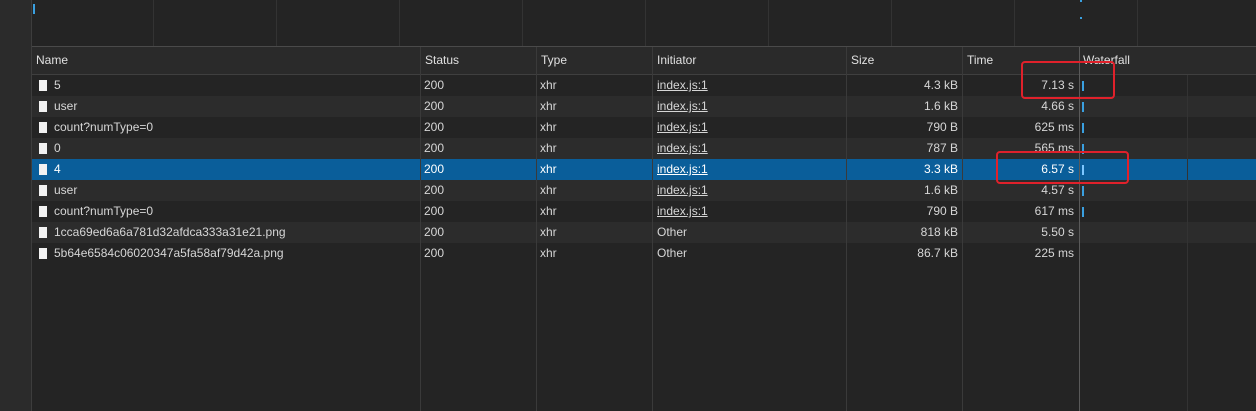 The height and width of the screenshot is (411, 1256). I want to click on request-size: 86.7 kB, so click(937, 253).